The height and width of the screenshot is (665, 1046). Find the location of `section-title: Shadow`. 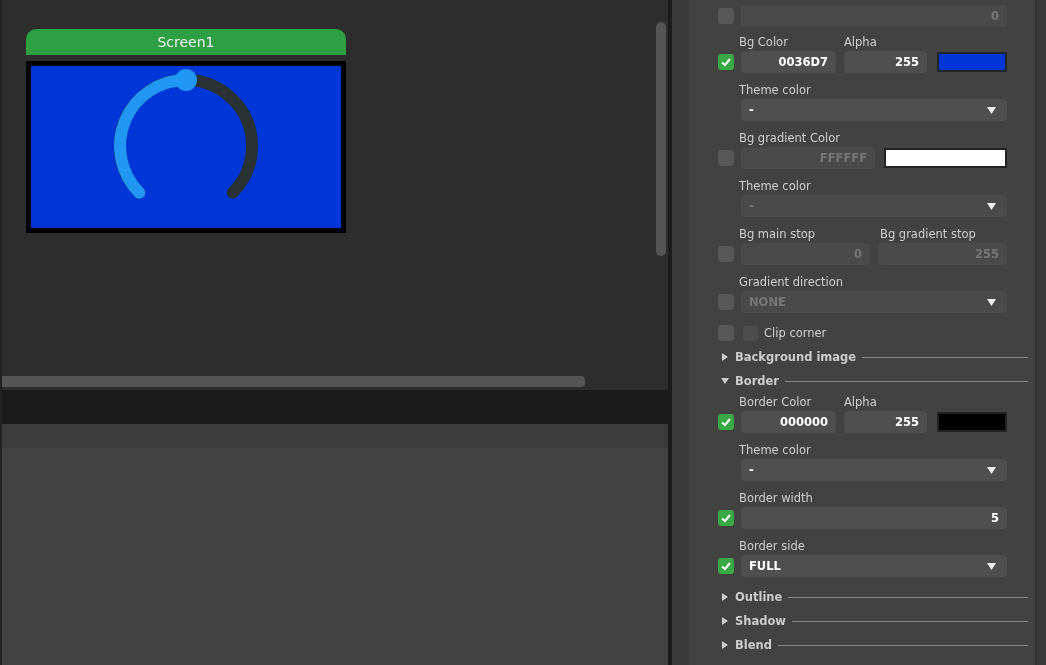

section-title: Shadow is located at coordinates (760, 621).